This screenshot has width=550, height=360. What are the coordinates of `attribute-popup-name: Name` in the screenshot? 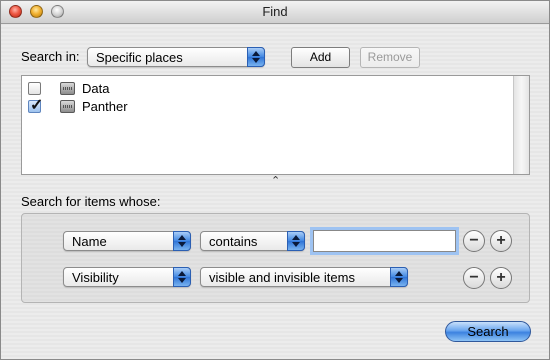 It's located at (127, 241).